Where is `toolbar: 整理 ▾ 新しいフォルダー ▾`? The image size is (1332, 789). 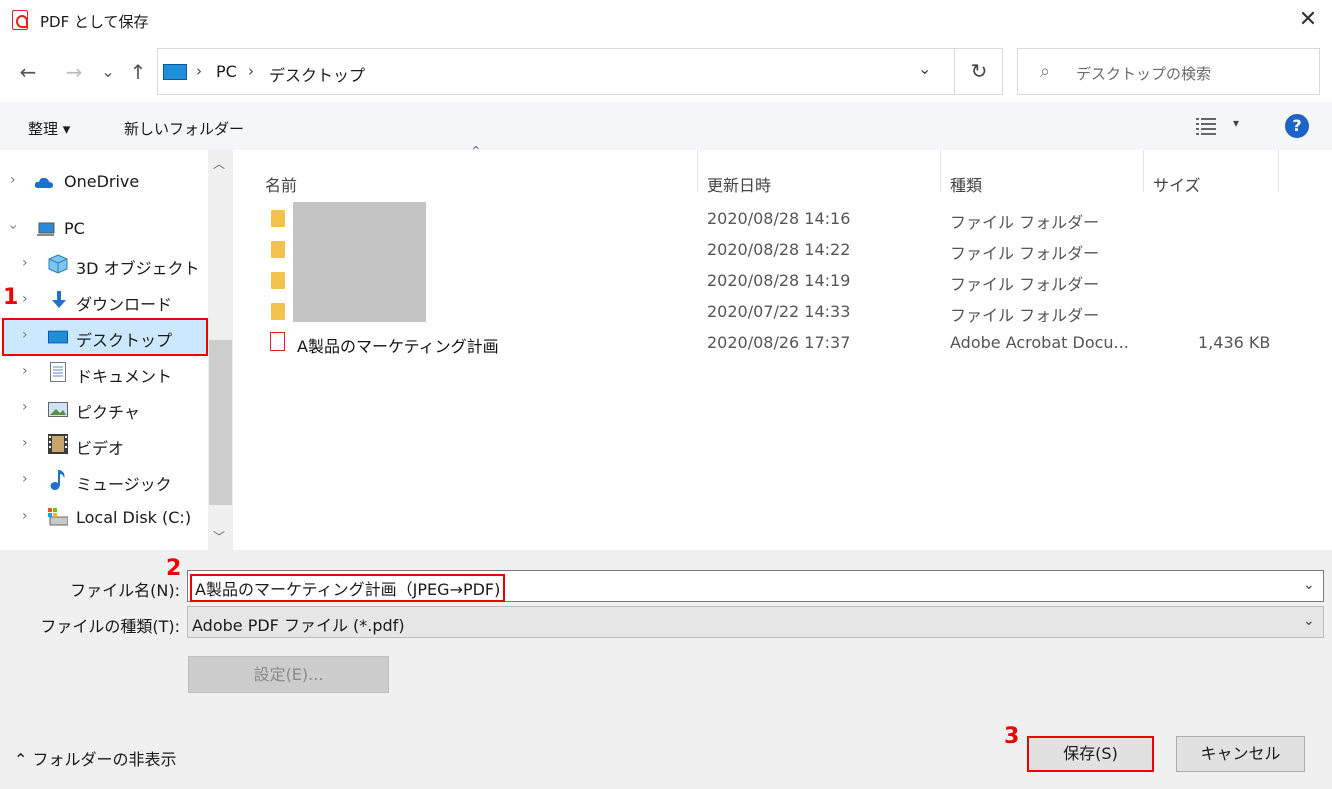
toolbar: 整理 ▾ 新しいフォルダー ▾ is located at coordinates (666, 126).